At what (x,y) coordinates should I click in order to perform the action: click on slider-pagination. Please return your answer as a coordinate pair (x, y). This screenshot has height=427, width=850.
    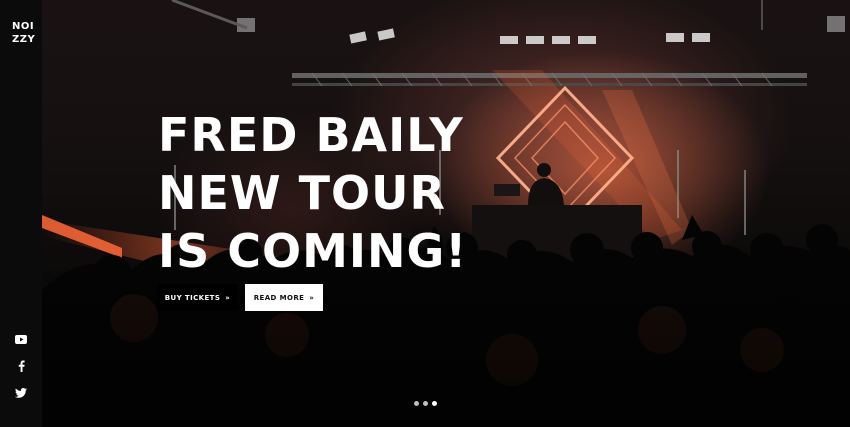
    Looking at the image, I should click on (425, 403).